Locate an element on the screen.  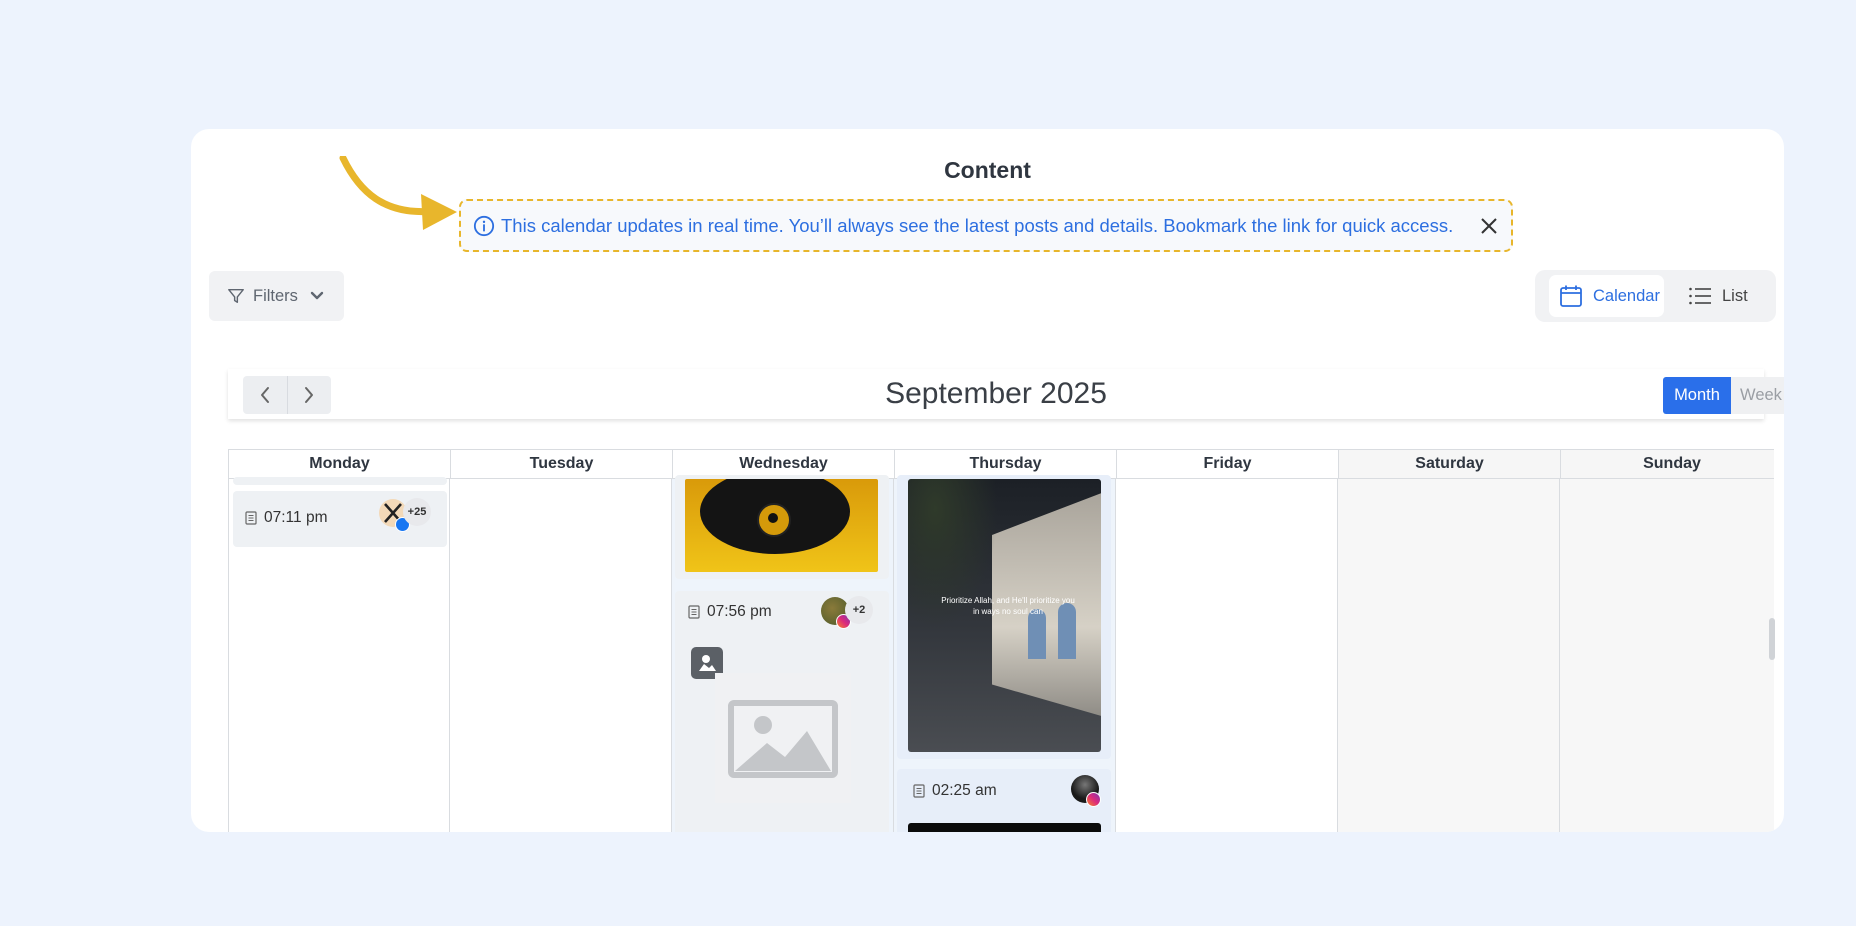
calendar-view-button: Calendar is located at coordinates (1606, 296).